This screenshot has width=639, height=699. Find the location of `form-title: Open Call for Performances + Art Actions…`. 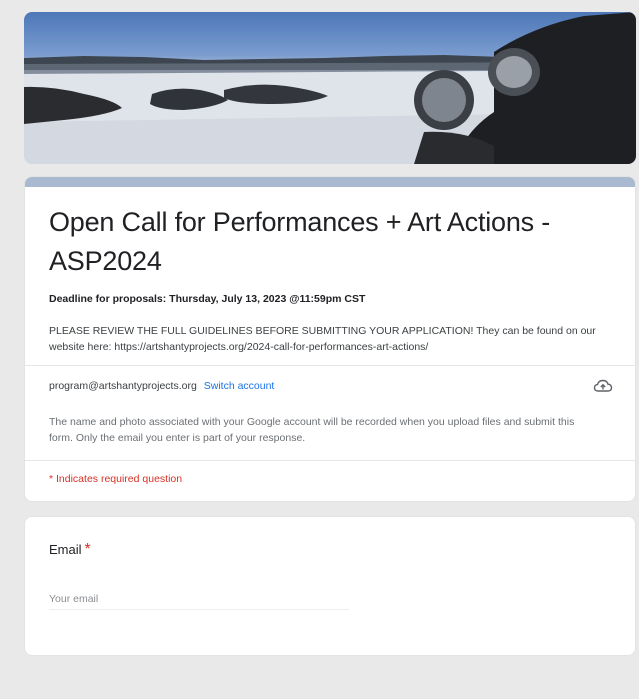

form-title: Open Call for Performances + Art Actions… is located at coordinates (300, 241).